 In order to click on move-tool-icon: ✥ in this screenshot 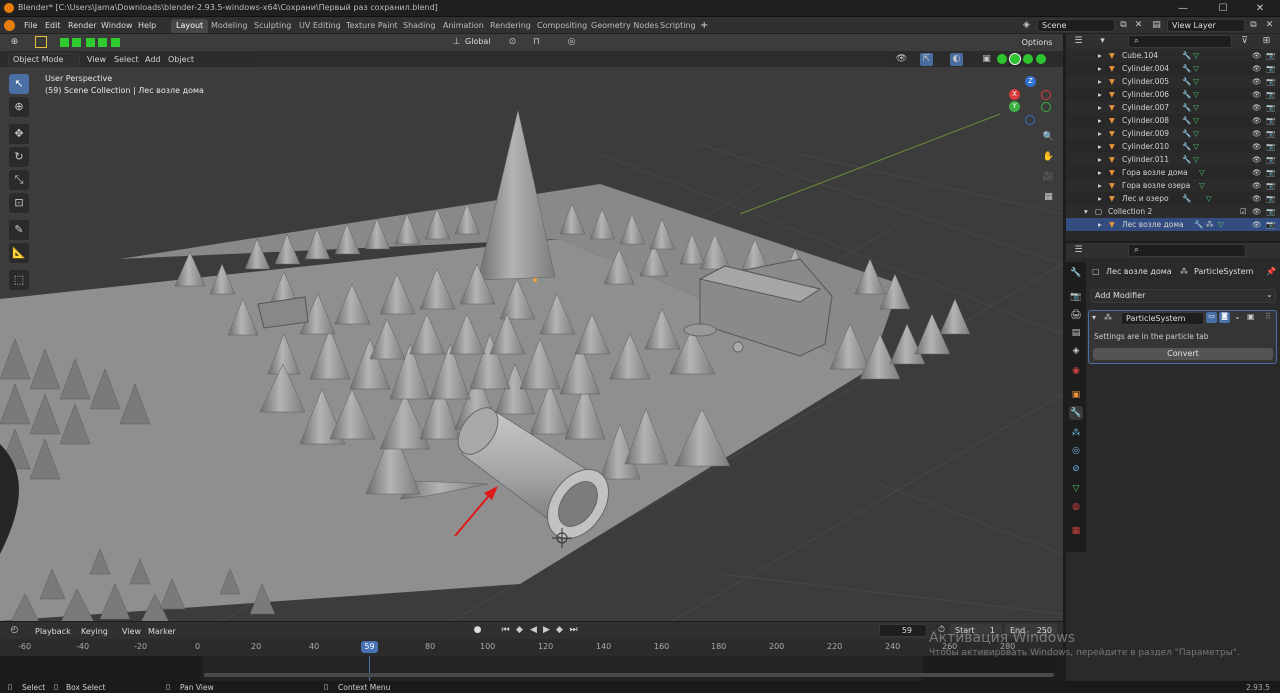, I will do `click(19, 134)`.